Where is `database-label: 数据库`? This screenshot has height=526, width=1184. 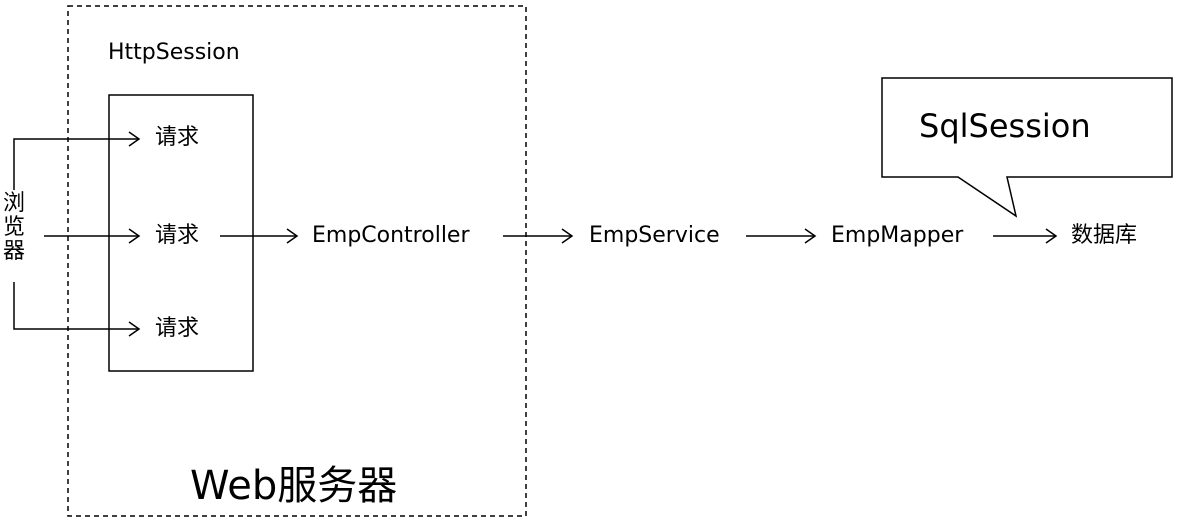
database-label: 数据库 is located at coordinates (1104, 235).